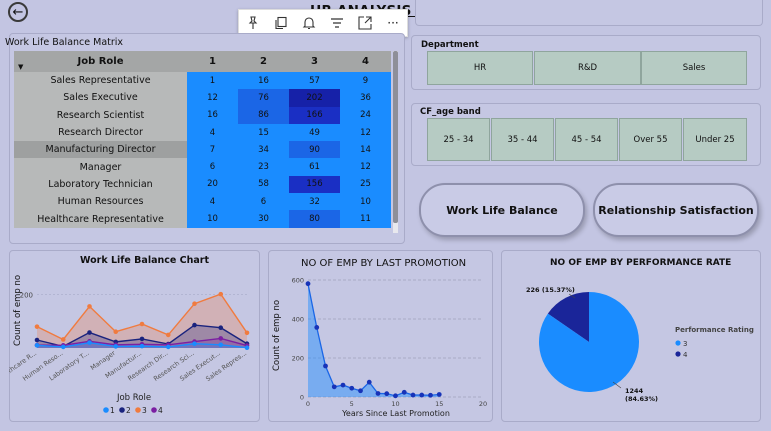 This screenshot has height=431, width=771. What do you see at coordinates (365, 81) in the screenshot?
I see `matrix-value-cell: 9` at bounding box center [365, 81].